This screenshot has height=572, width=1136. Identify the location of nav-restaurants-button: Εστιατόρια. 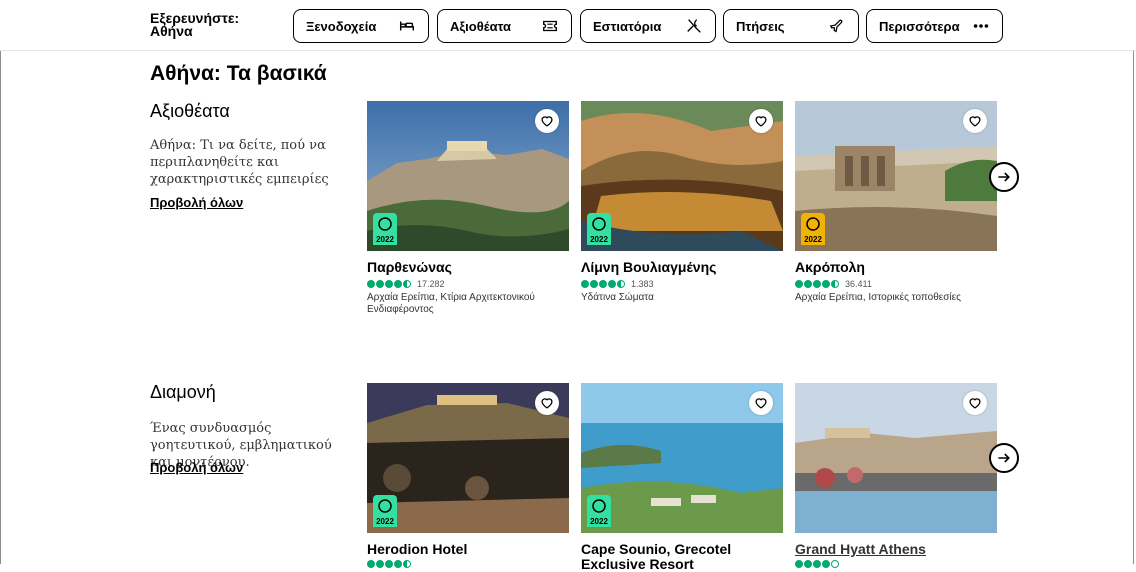
(648, 26).